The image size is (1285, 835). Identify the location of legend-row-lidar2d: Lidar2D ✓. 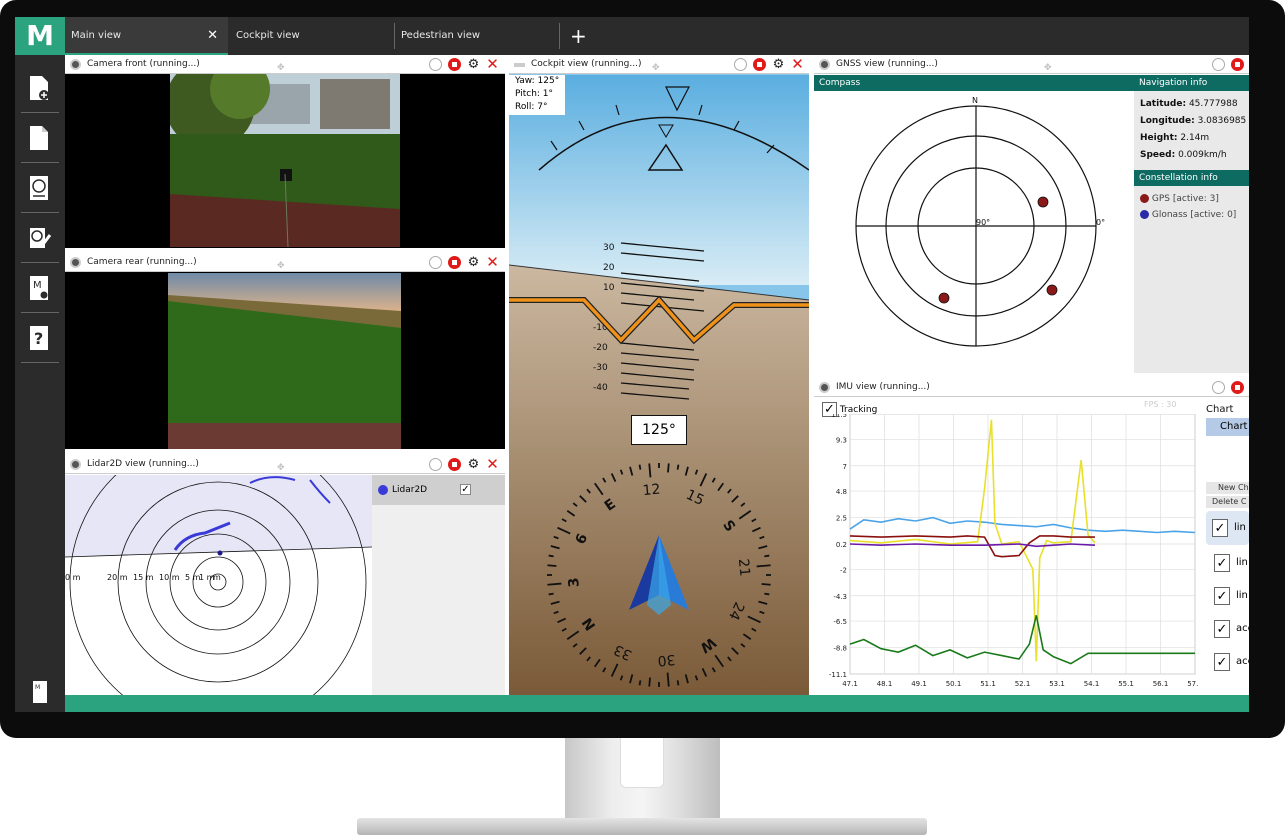
(438, 490).